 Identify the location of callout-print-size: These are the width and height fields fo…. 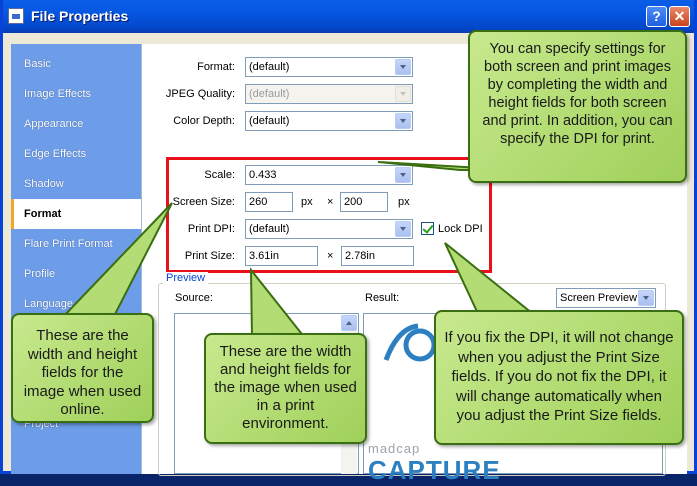
(285, 388).